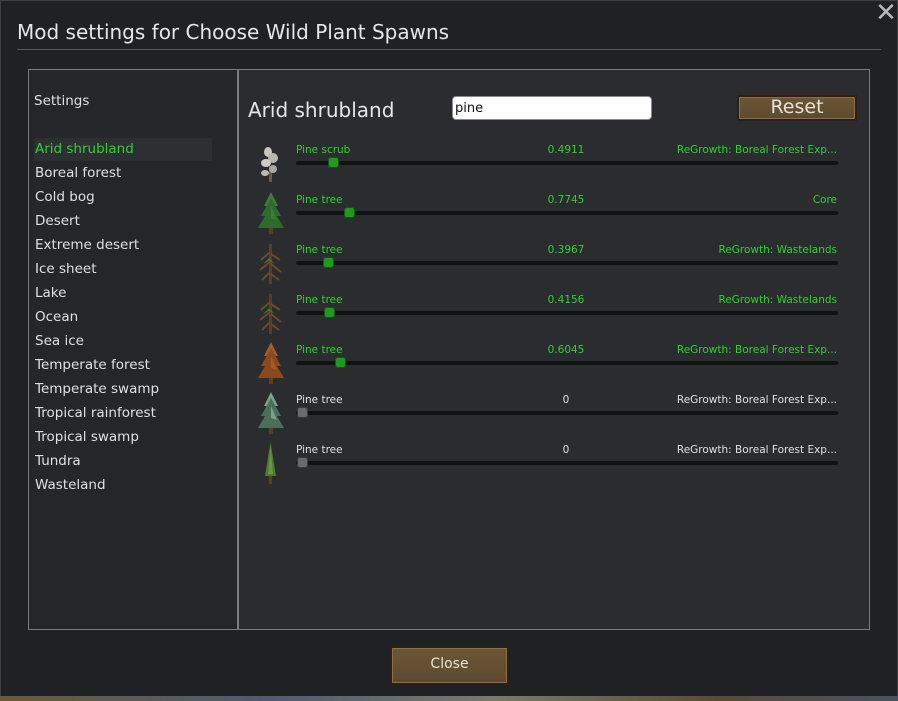 The image size is (898, 701). Describe the element at coordinates (123, 437) in the screenshot. I see `sidebar-item-tropical-swamp: Tropical swamp` at that location.